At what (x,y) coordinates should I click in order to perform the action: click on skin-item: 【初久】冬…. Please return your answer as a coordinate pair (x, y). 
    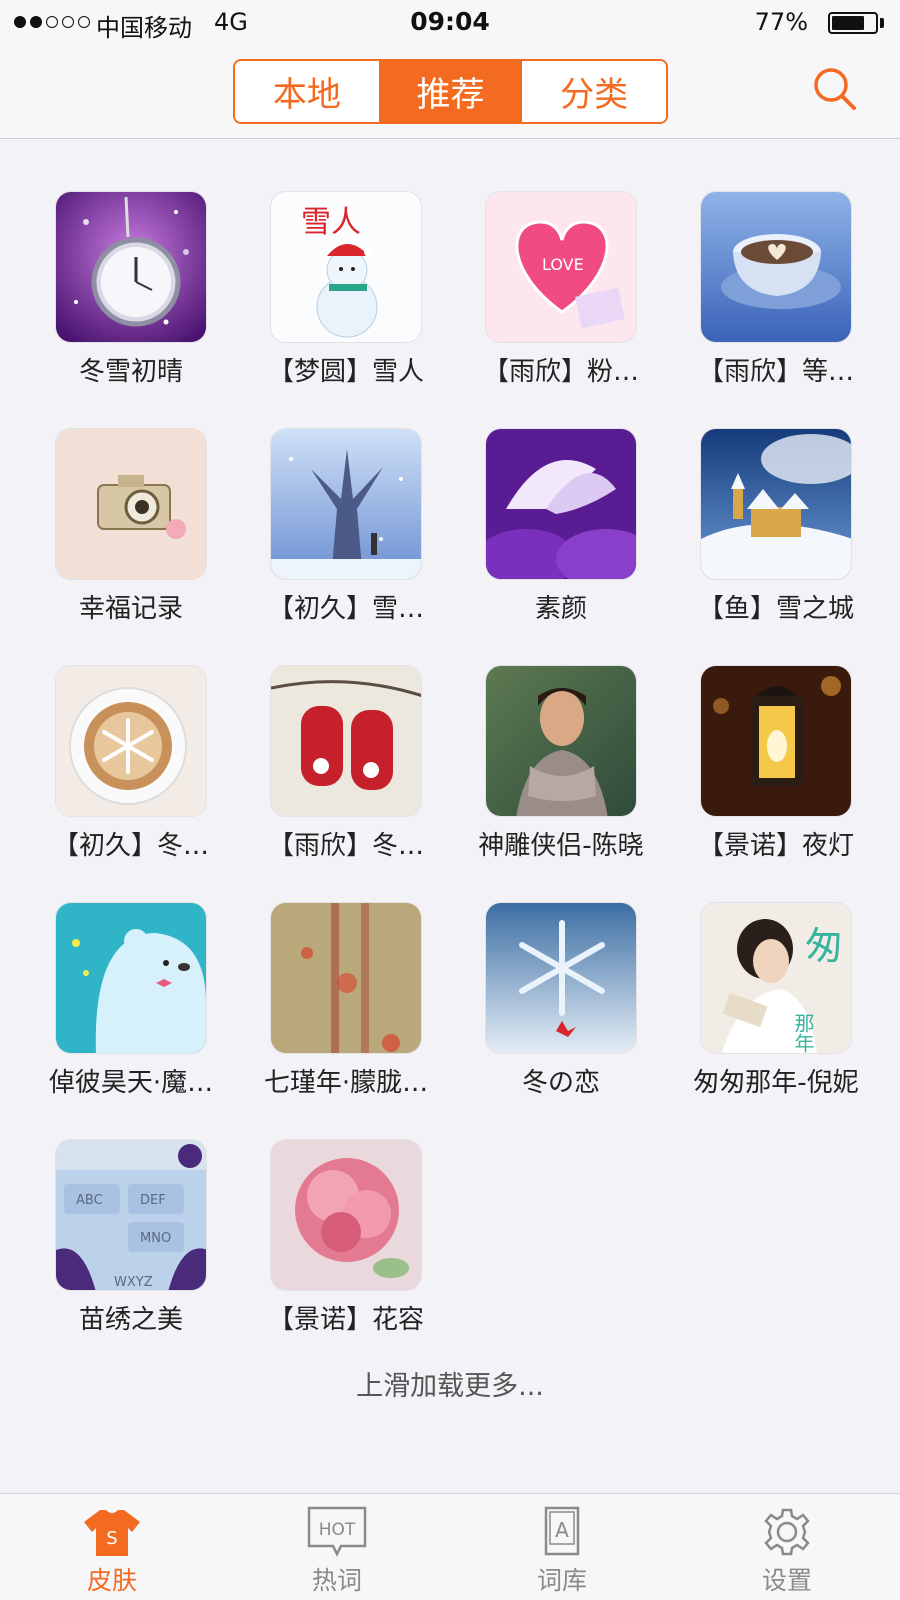
    Looking at the image, I should click on (107, 770).